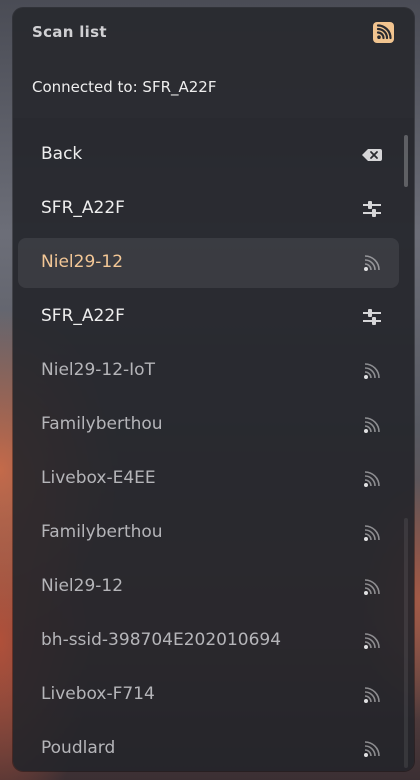  What do you see at coordinates (406, 161) in the screenshot?
I see `scrollbar-thumb` at bounding box center [406, 161].